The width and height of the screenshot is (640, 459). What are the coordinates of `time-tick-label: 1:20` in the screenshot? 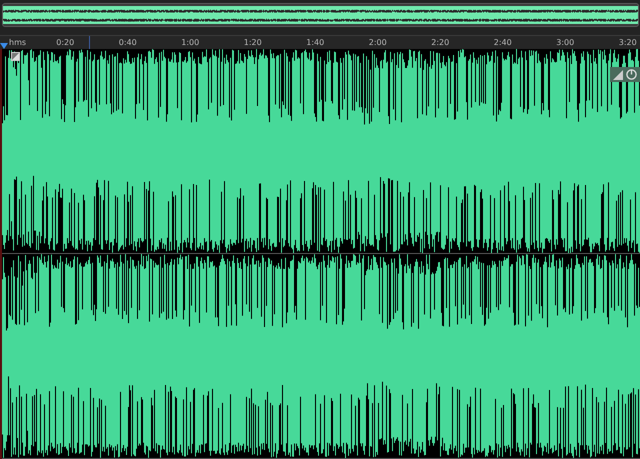 It's located at (253, 43).